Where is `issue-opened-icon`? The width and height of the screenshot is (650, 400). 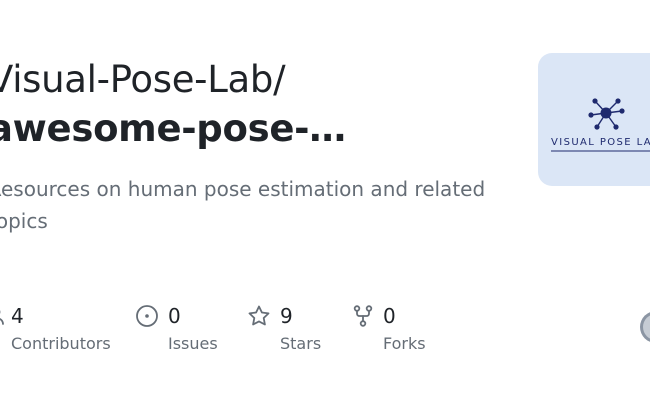 issue-opened-icon is located at coordinates (147, 316).